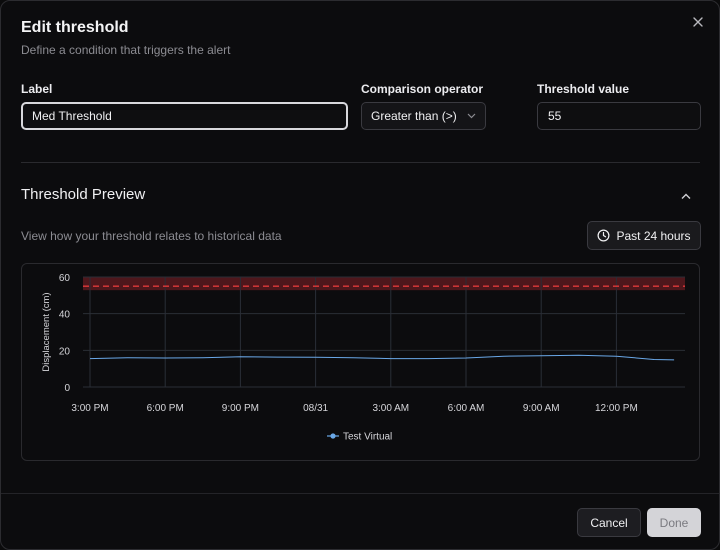 Image resolution: width=720 pixels, height=550 pixels. I want to click on y-tick-label: 60, so click(65, 278).